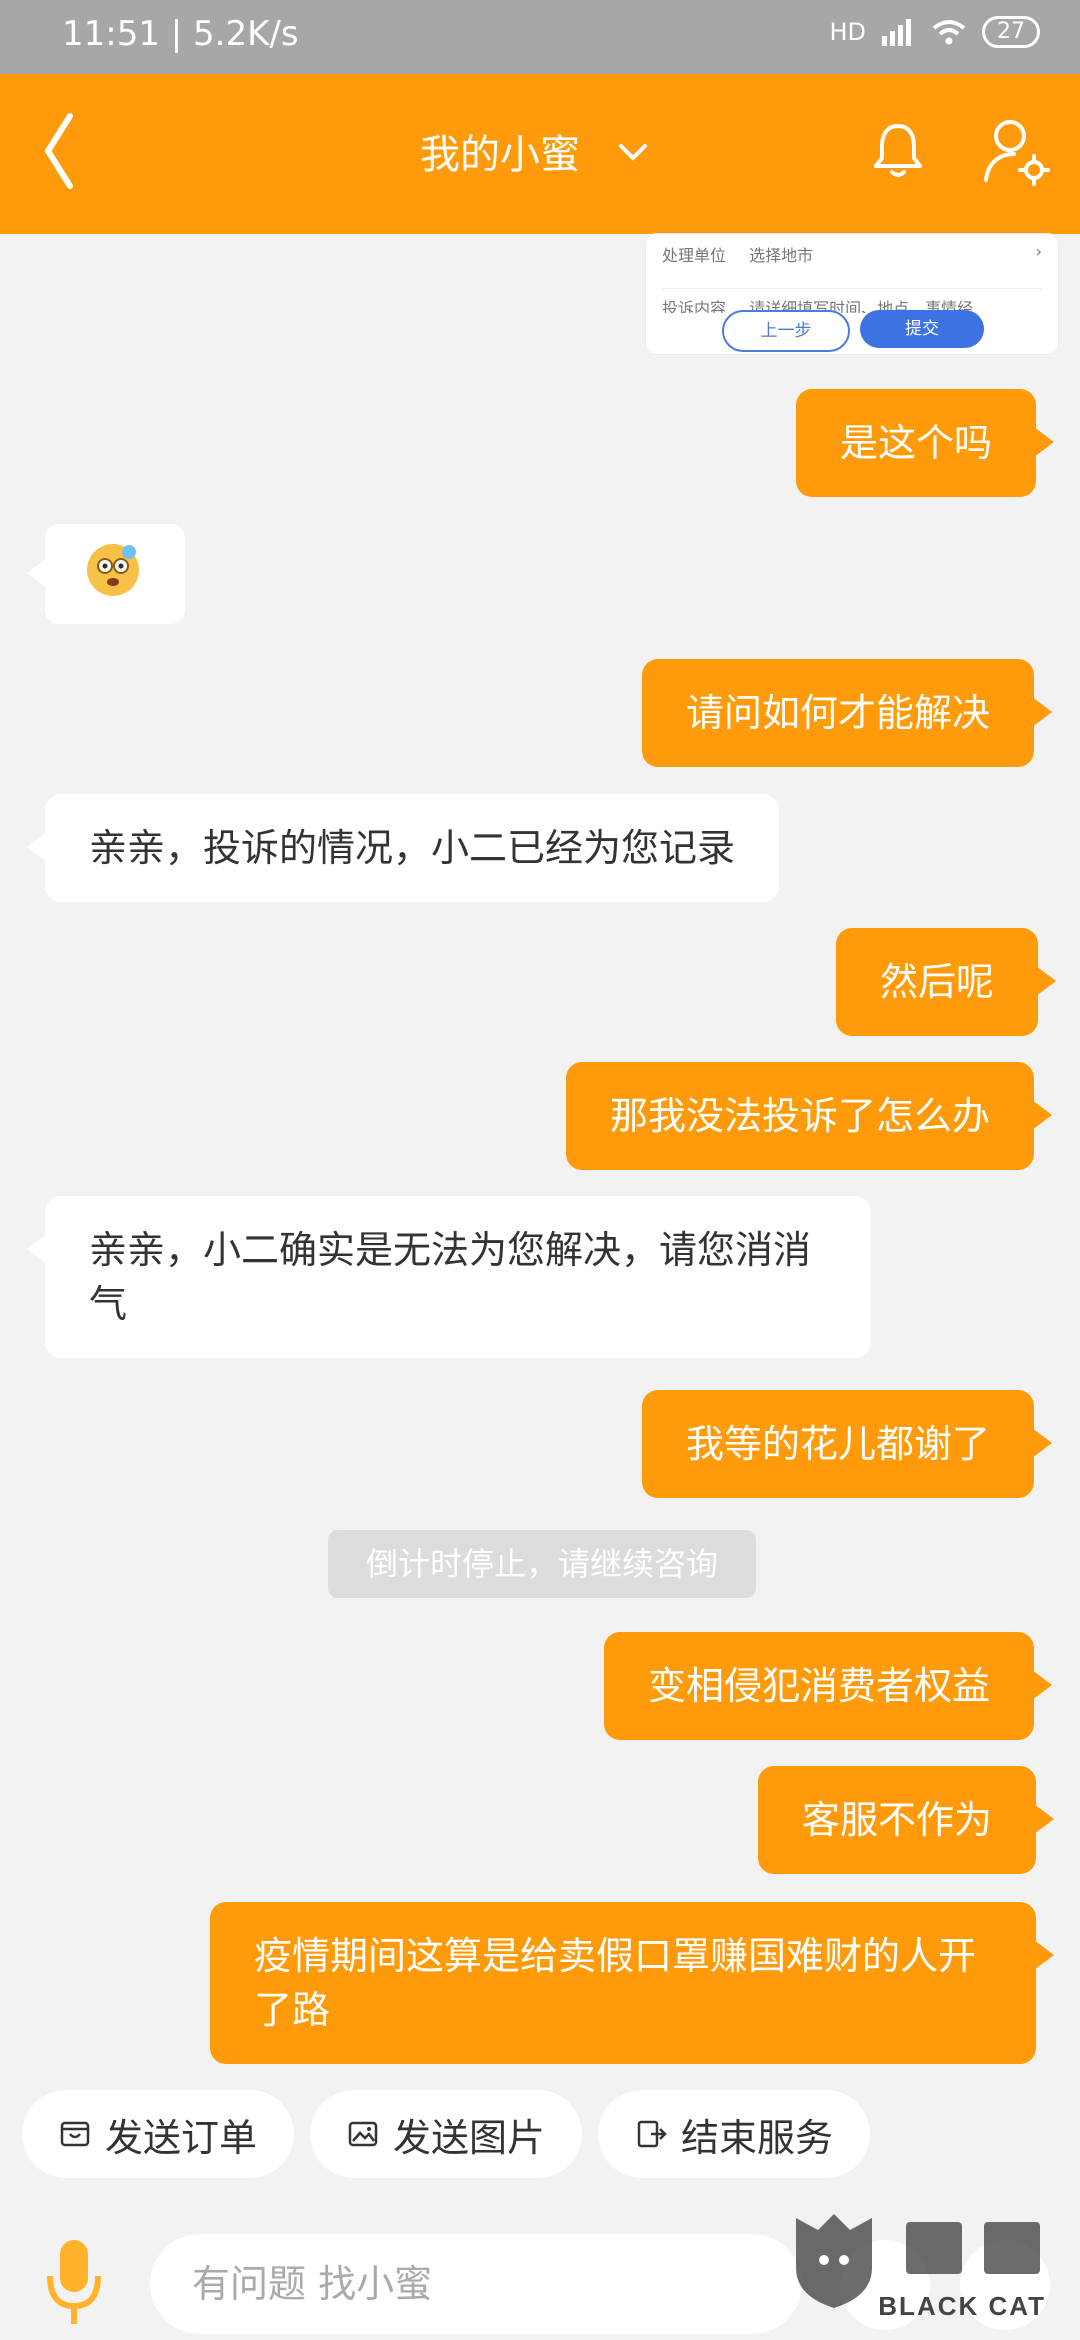 This screenshot has width=1080, height=2340. What do you see at coordinates (694, 255) in the screenshot?
I see `card-row-label: 处理单位` at bounding box center [694, 255].